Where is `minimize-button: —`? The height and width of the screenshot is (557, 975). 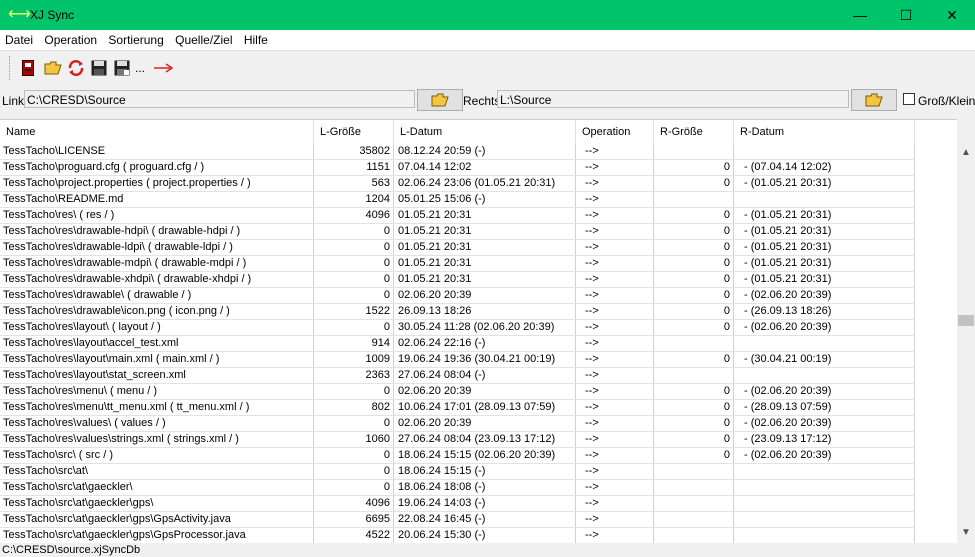
minimize-button: — is located at coordinates (860, 15).